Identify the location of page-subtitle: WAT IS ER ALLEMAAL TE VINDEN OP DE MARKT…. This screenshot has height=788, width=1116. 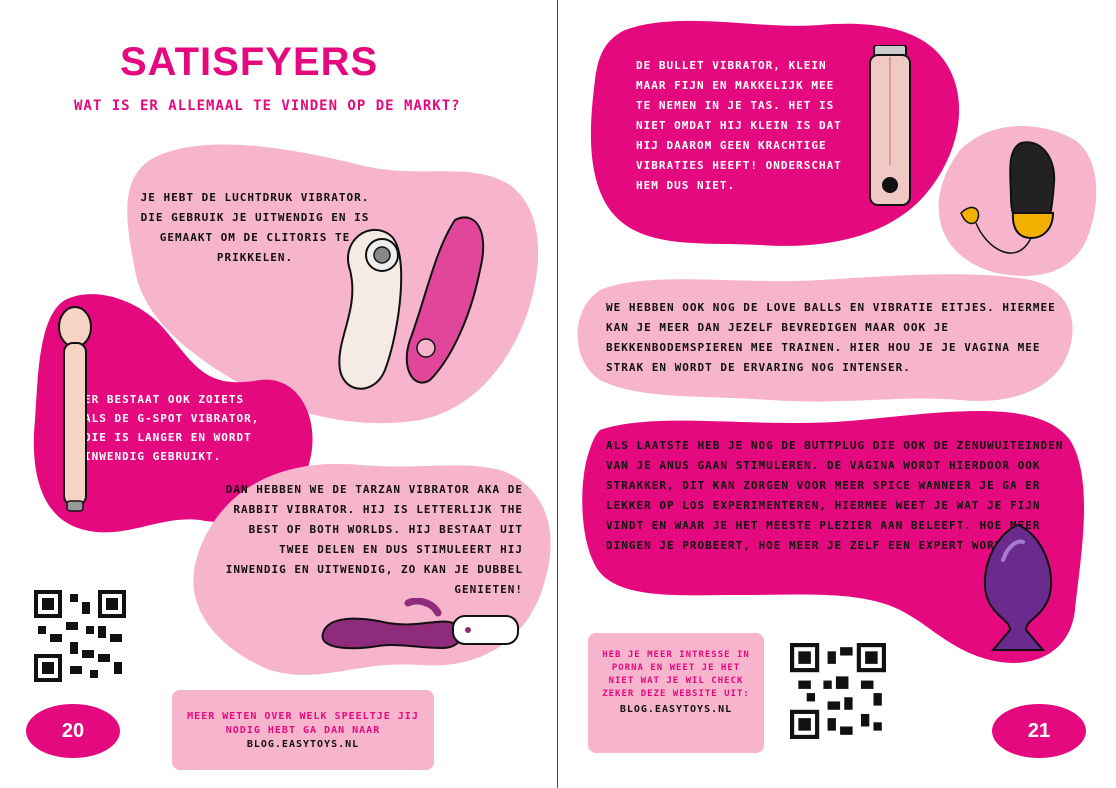
(267, 106).